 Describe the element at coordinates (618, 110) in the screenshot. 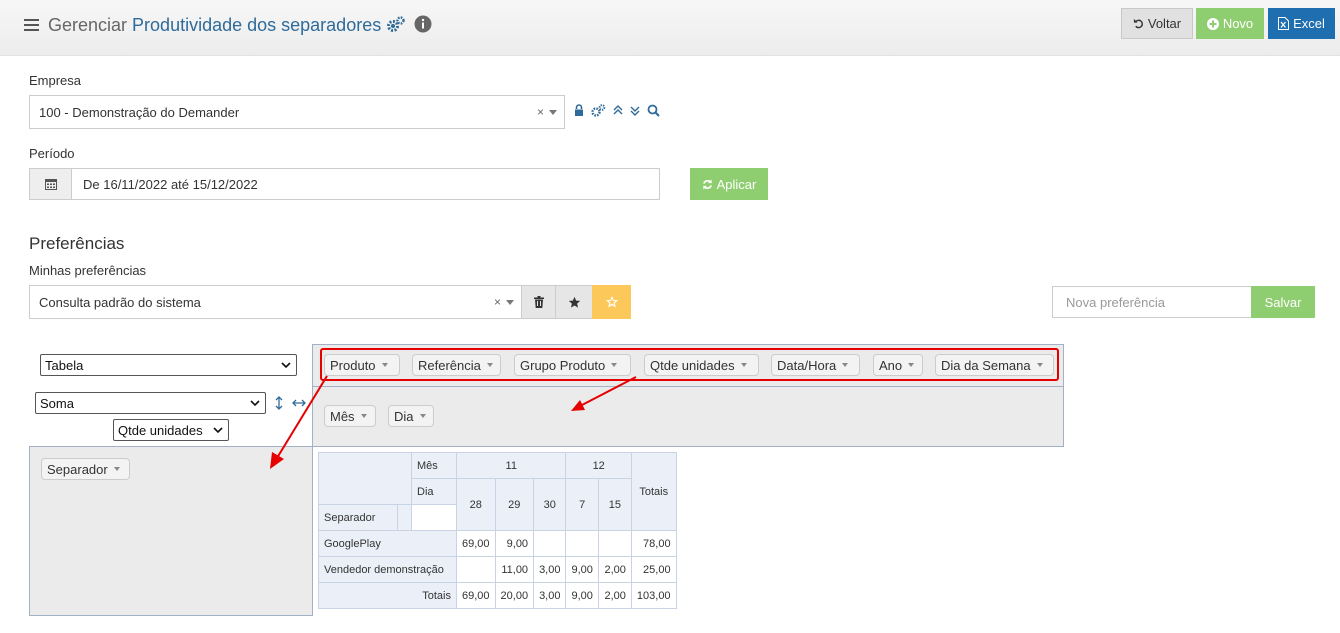

I see `double-chevron-up-icon` at that location.